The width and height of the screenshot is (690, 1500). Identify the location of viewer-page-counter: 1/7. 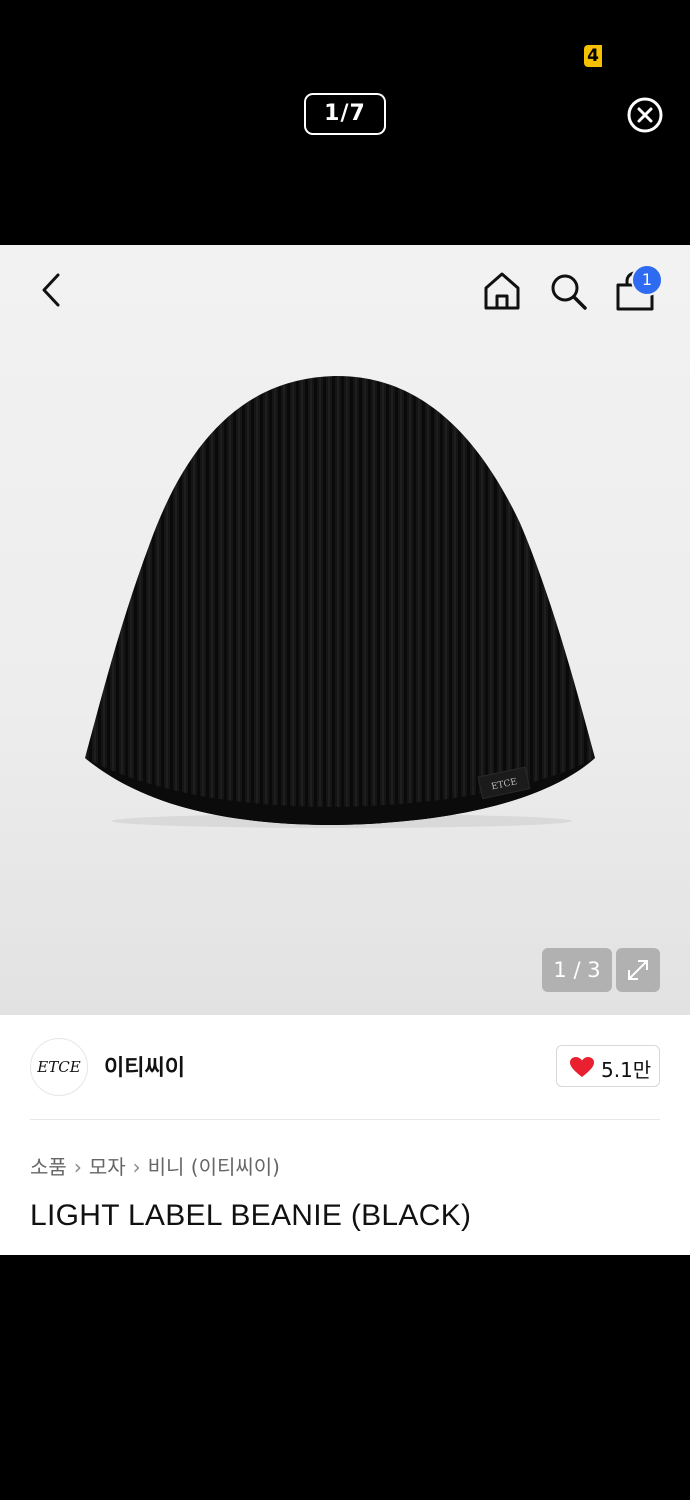
(345, 114).